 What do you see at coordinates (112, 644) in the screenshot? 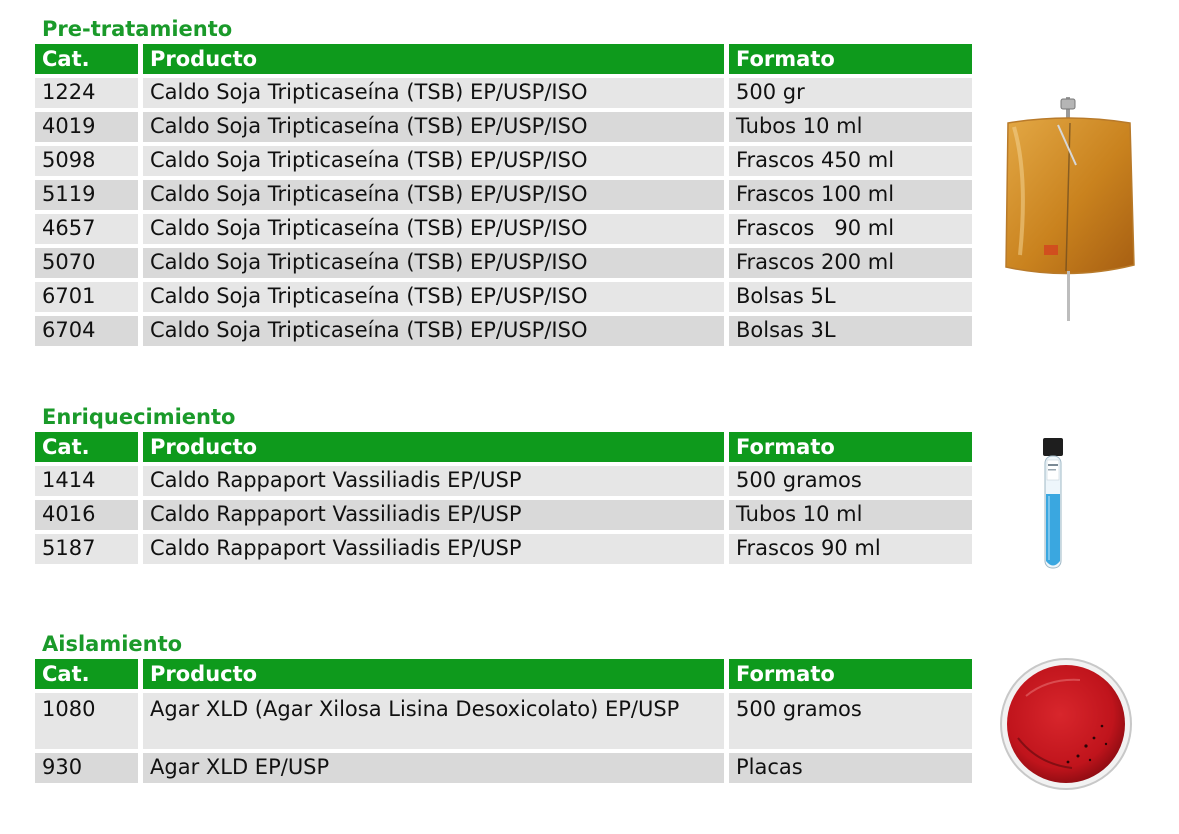
I see `section-title: Aislamiento` at bounding box center [112, 644].